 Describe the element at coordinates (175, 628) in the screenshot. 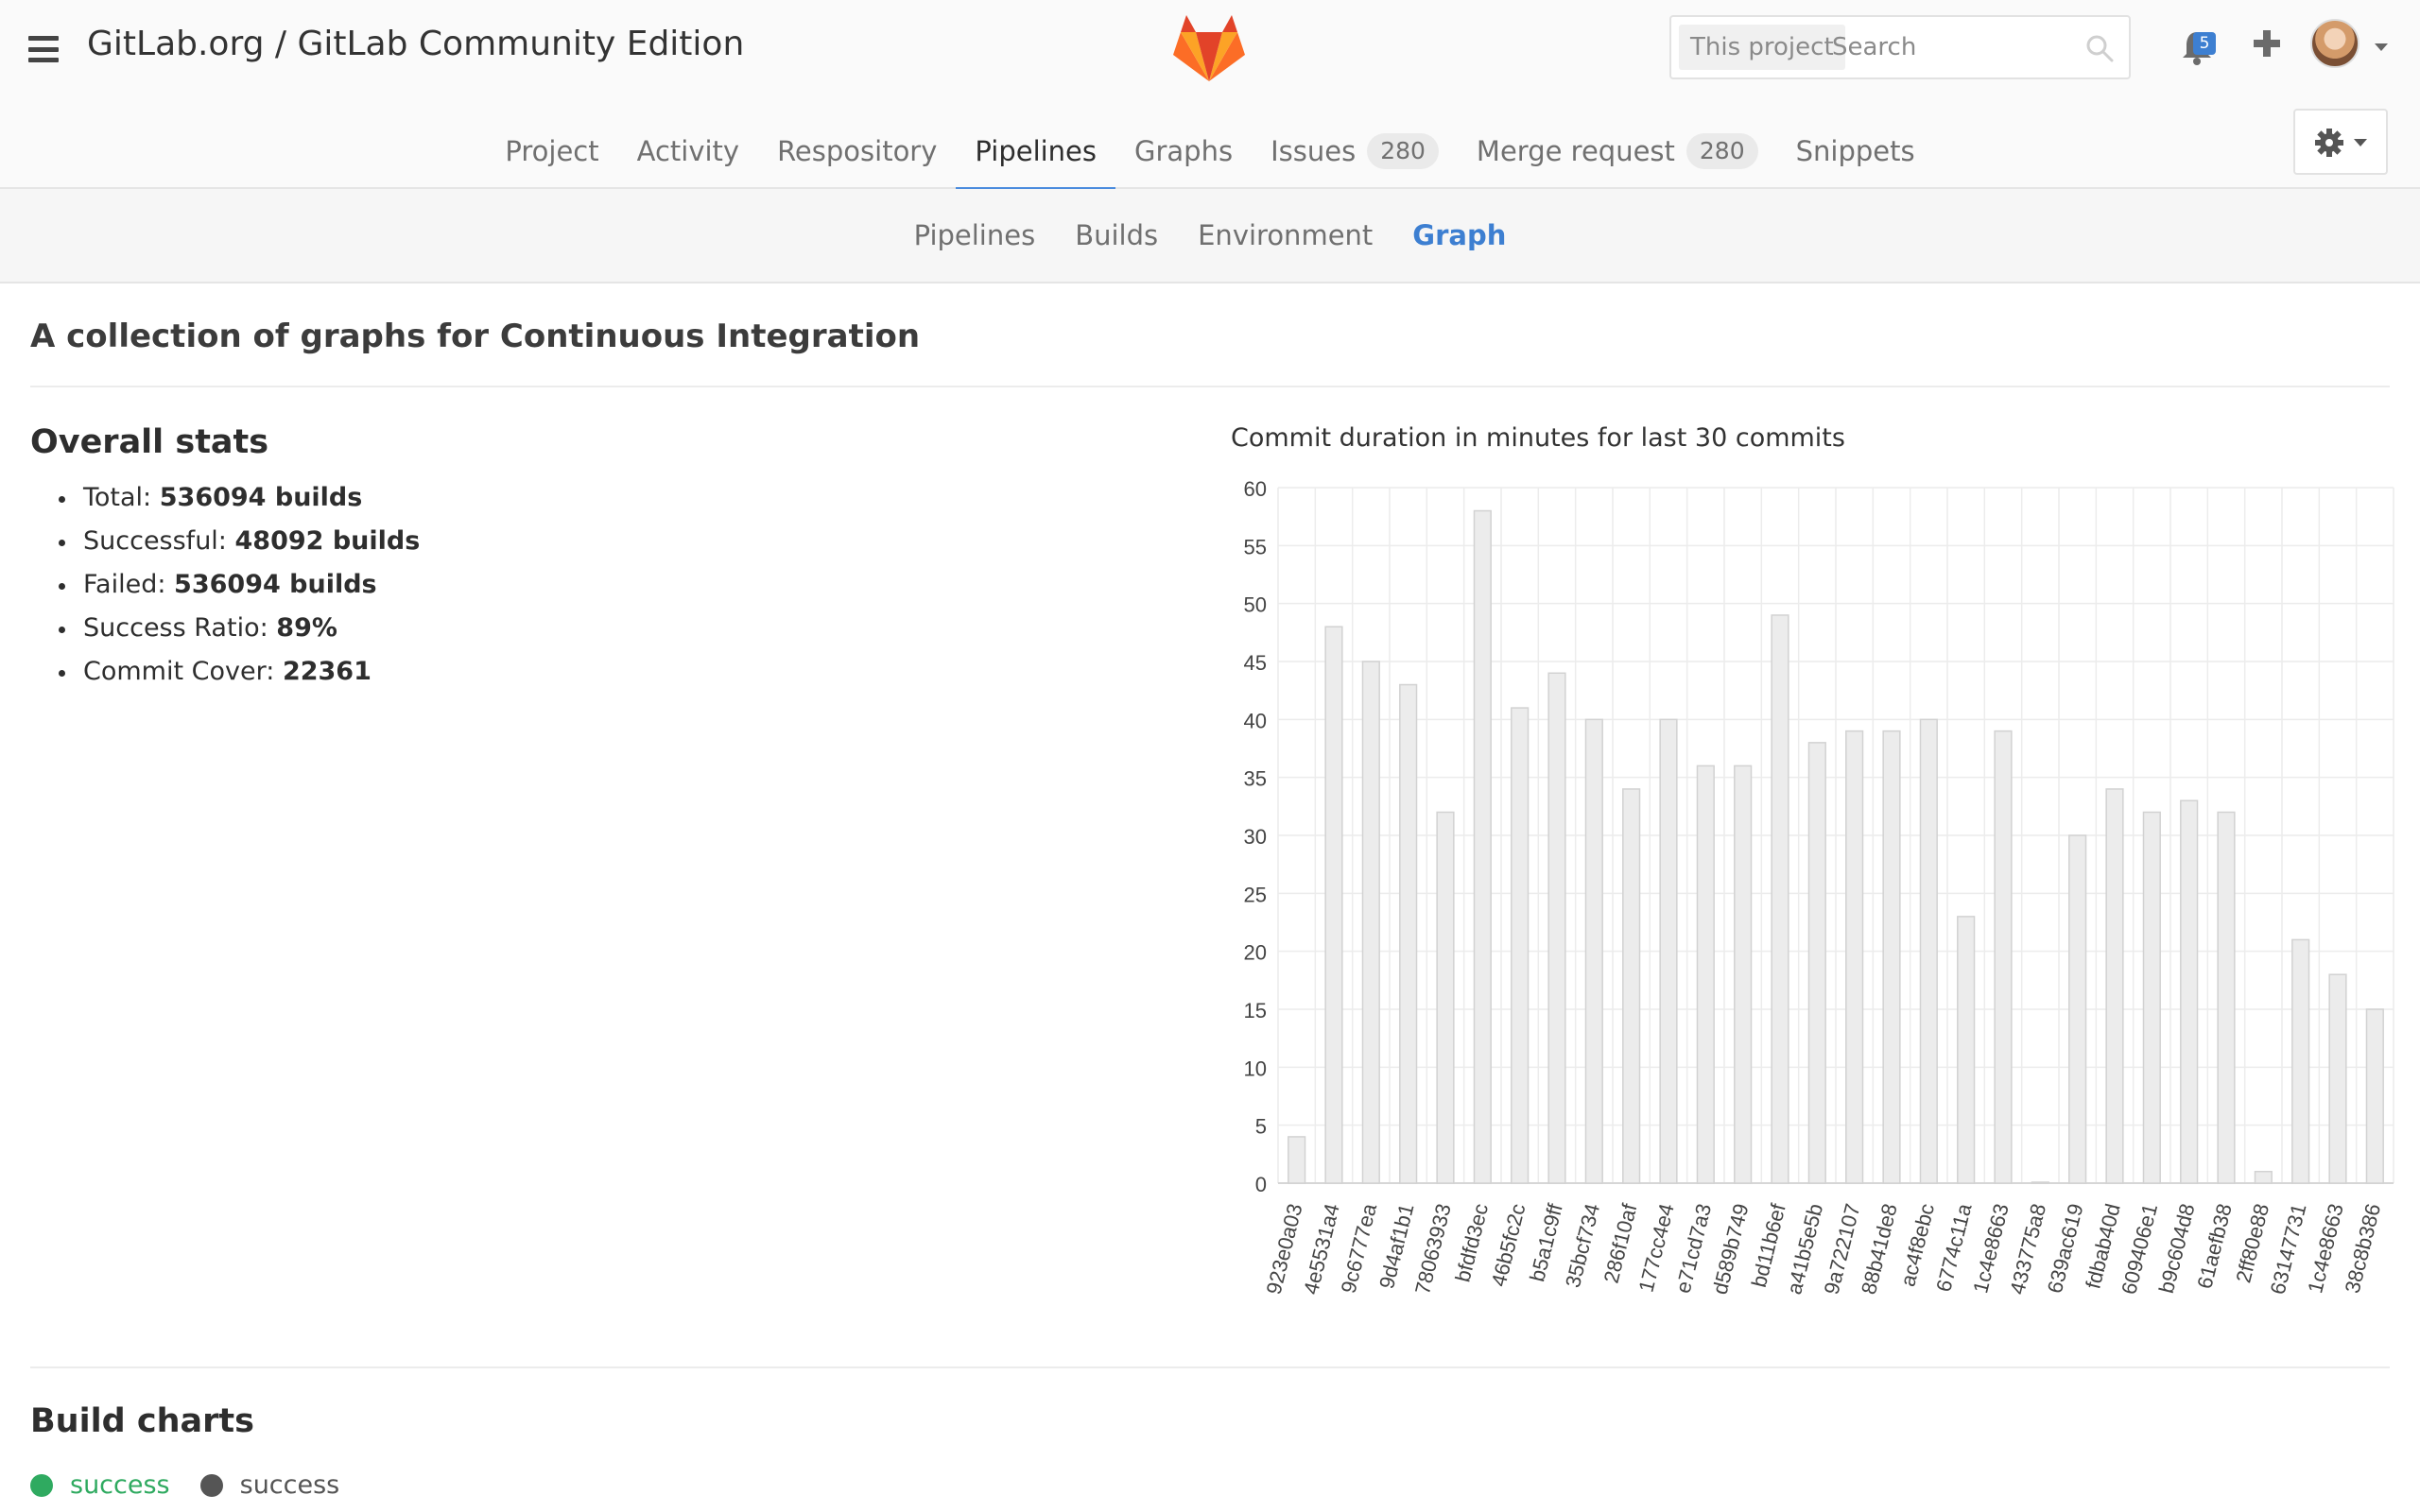

I see `stat-label: Success Ratio:` at that location.